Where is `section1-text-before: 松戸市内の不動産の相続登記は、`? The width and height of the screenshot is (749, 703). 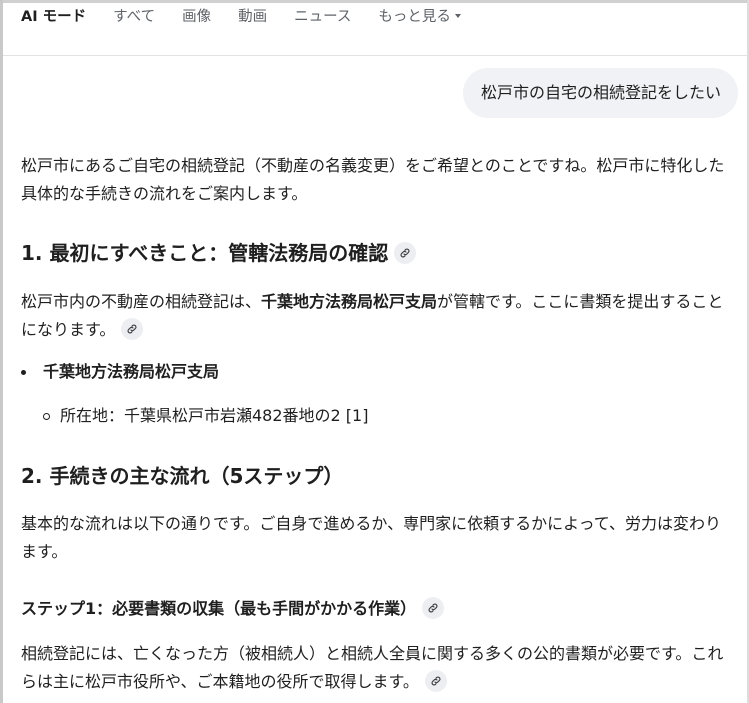
section1-text-before: 松戸市内の不動産の相続登記は、 is located at coordinates (141, 301).